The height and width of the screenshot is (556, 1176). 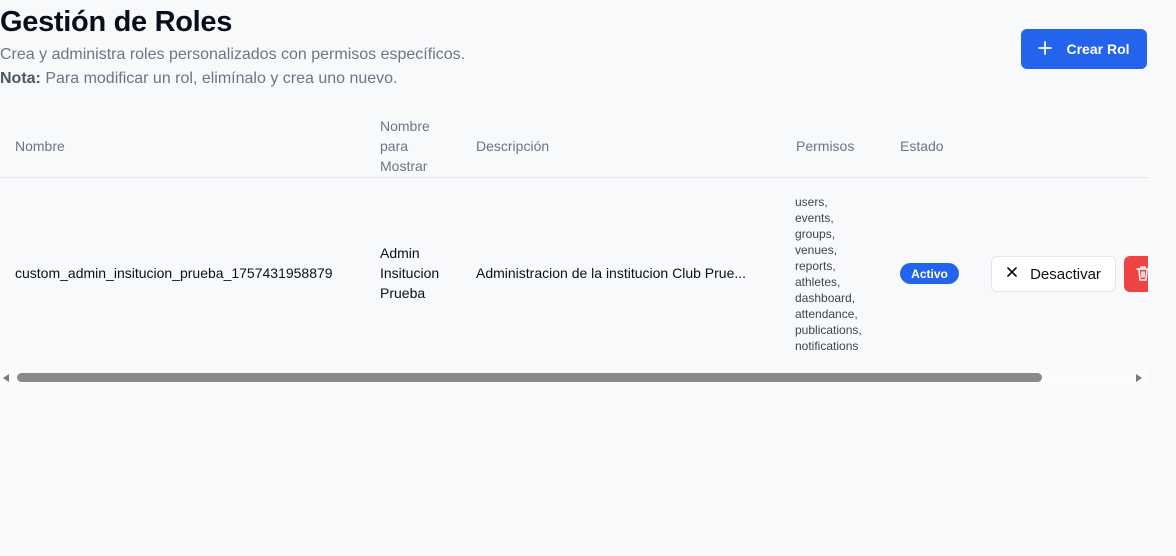 I want to click on permission-item: attendance,, so click(x=826, y=314).